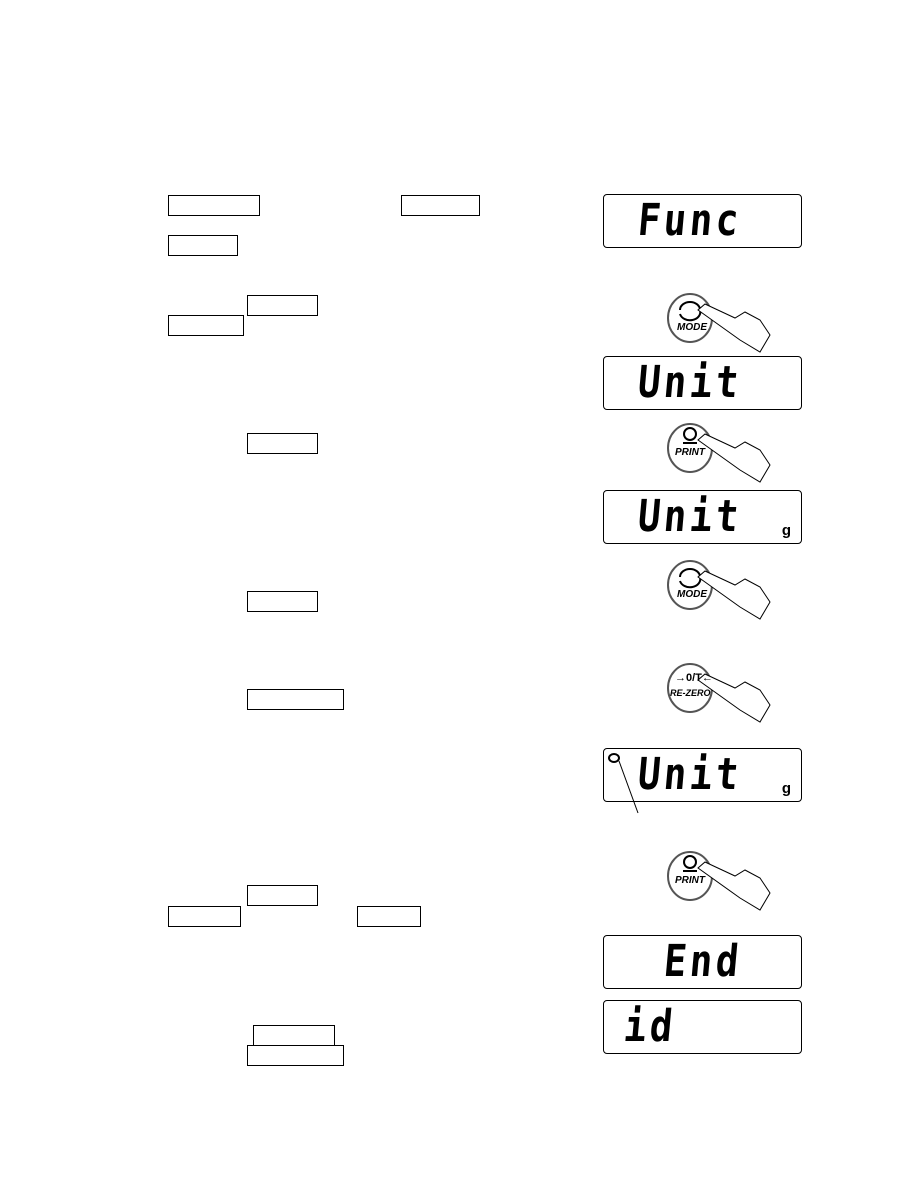 Image resolution: width=918 pixels, height=1188 pixels. I want to click on lcd-display: Func, so click(702, 221).